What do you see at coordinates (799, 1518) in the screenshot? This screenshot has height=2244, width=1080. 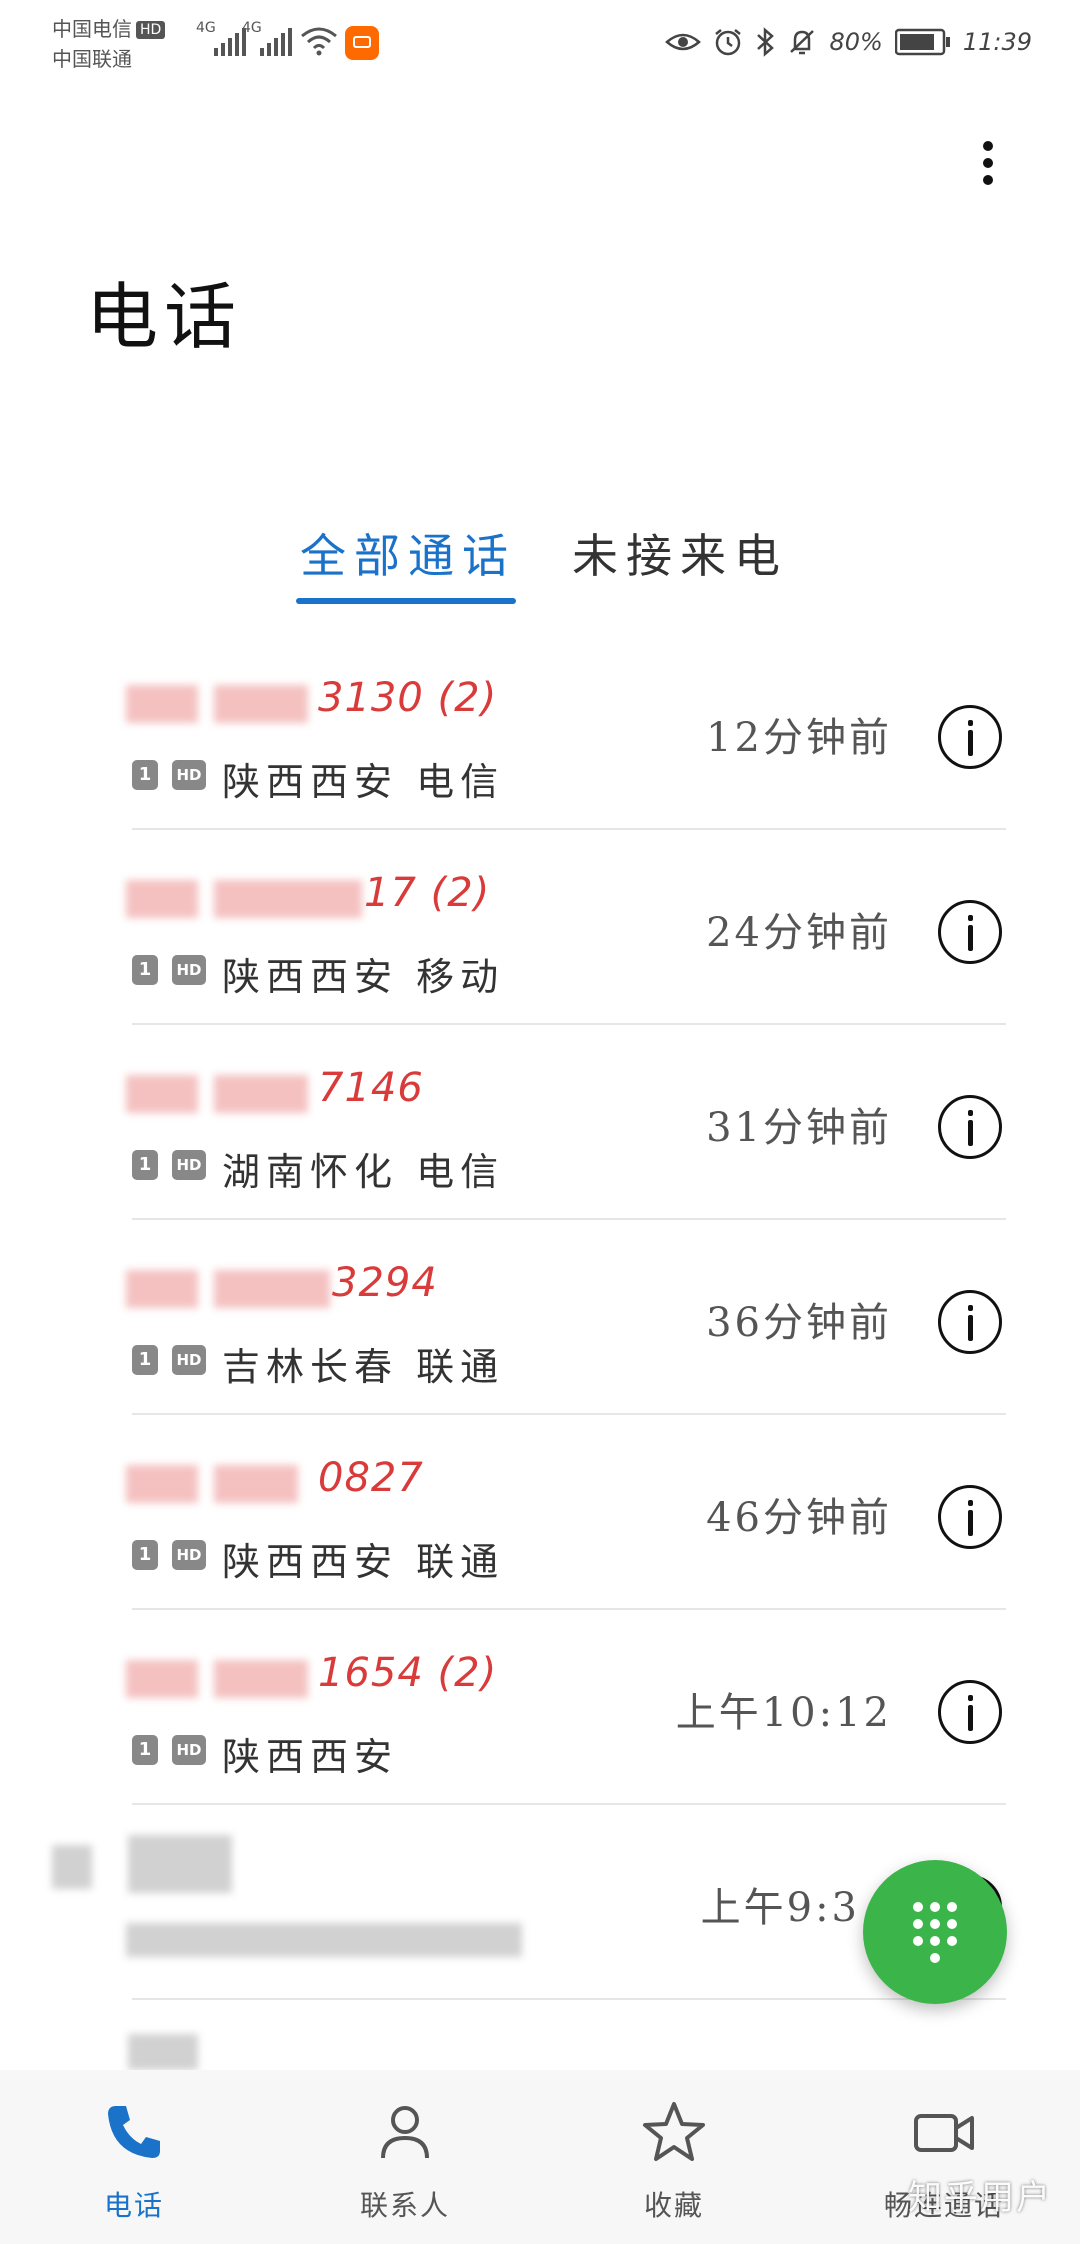 I see `call-time: 46分钟前` at bounding box center [799, 1518].